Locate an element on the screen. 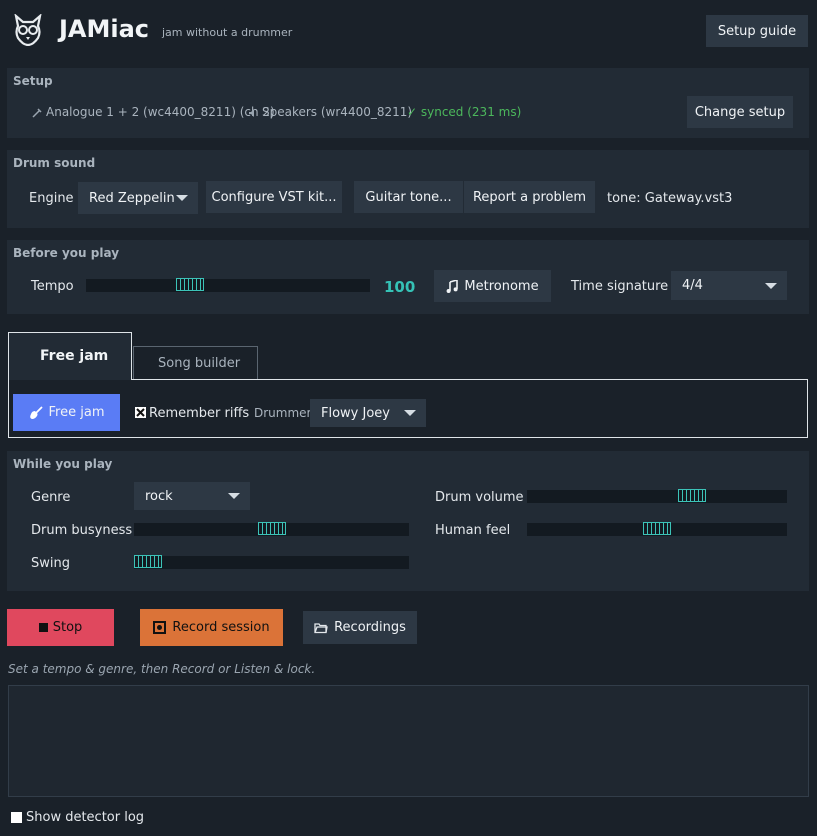  record-session-label: Record session is located at coordinates (221, 627).